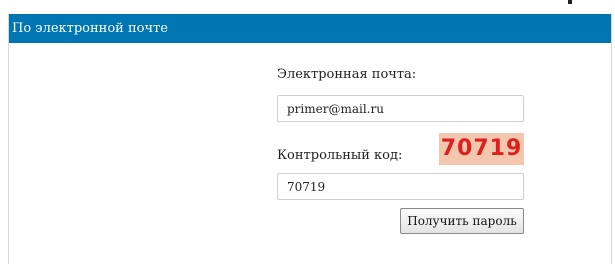 The width and height of the screenshot is (615, 264). Describe the element at coordinates (570, 2) in the screenshot. I see `top-edge-mark` at that location.